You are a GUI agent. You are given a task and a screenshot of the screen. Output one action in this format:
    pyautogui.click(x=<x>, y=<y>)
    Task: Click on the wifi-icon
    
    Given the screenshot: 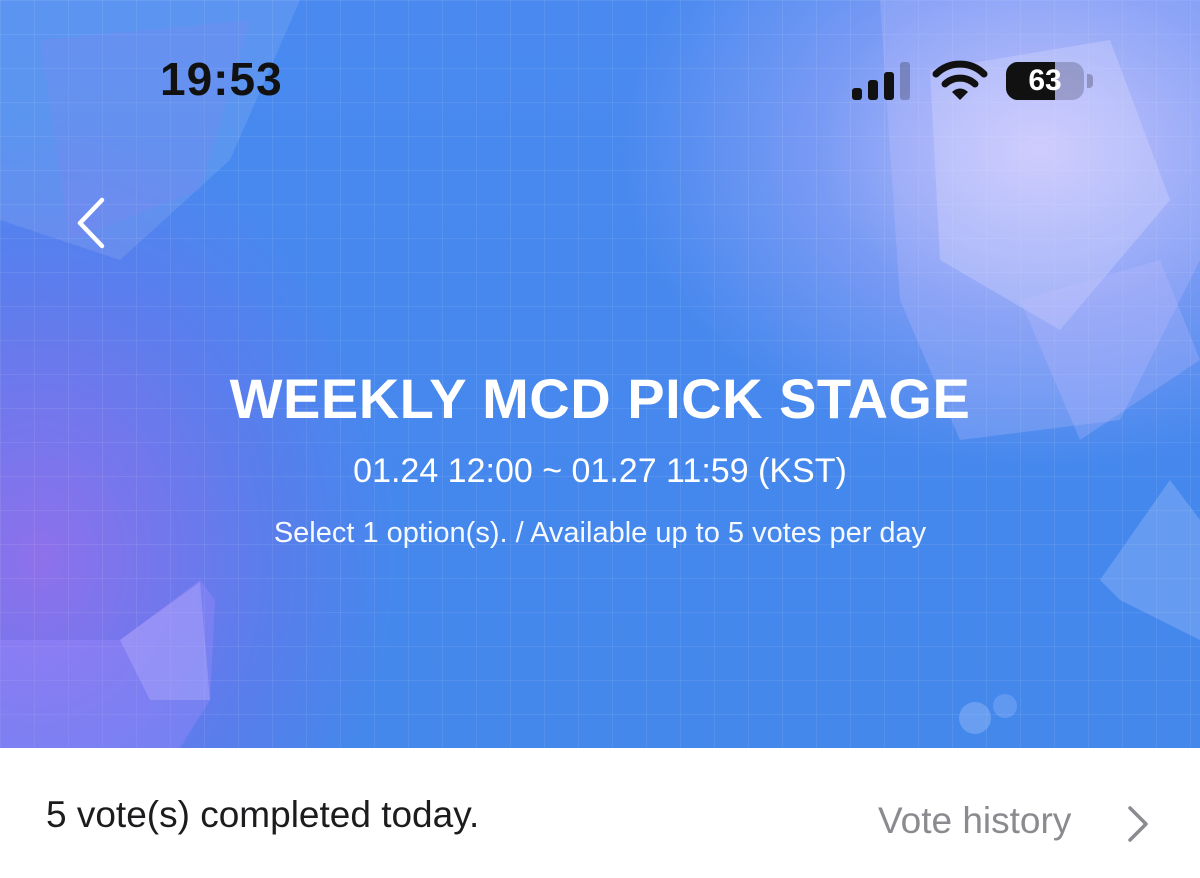 What is the action you would take?
    pyautogui.click(x=960, y=80)
    